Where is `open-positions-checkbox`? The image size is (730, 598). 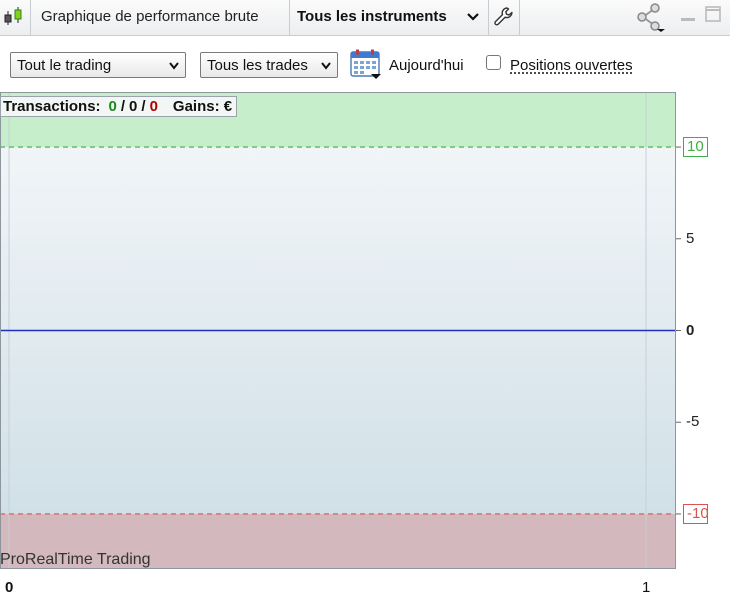 open-positions-checkbox is located at coordinates (493, 62).